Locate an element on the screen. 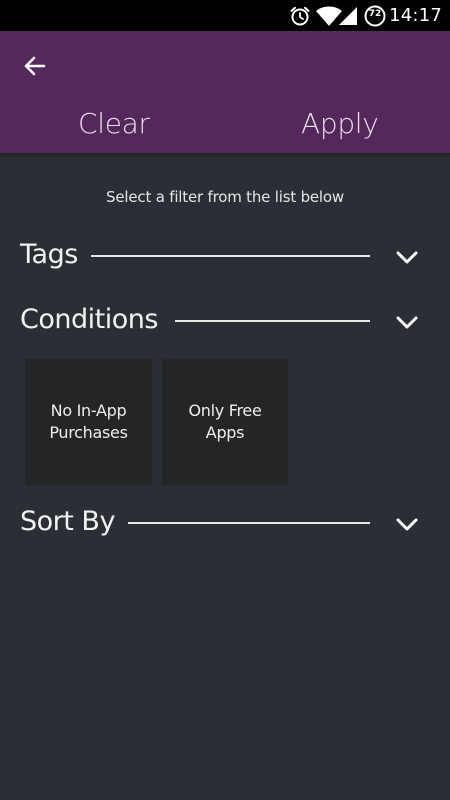 The image size is (450, 800). section-title-tags: Tags is located at coordinates (49, 254).